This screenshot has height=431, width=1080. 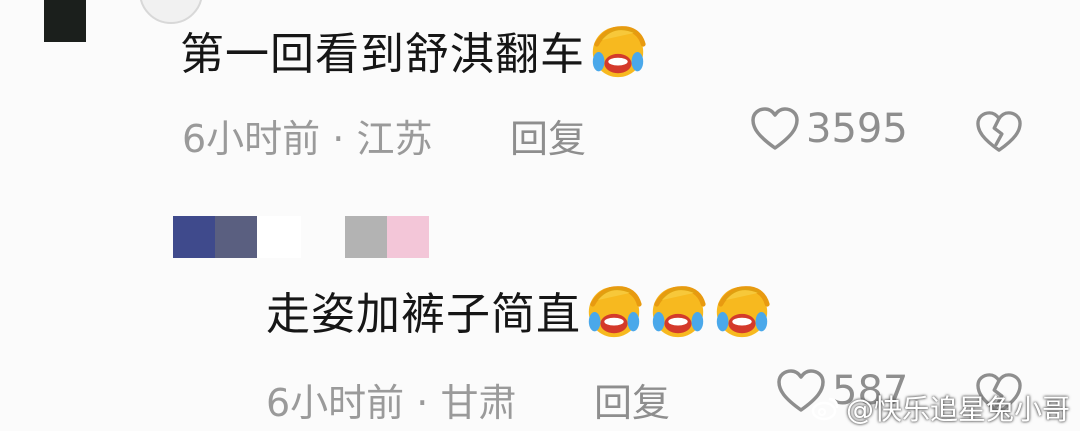 I want to click on reply-meta: 6小时前 · 甘肃, so click(x=391, y=399).